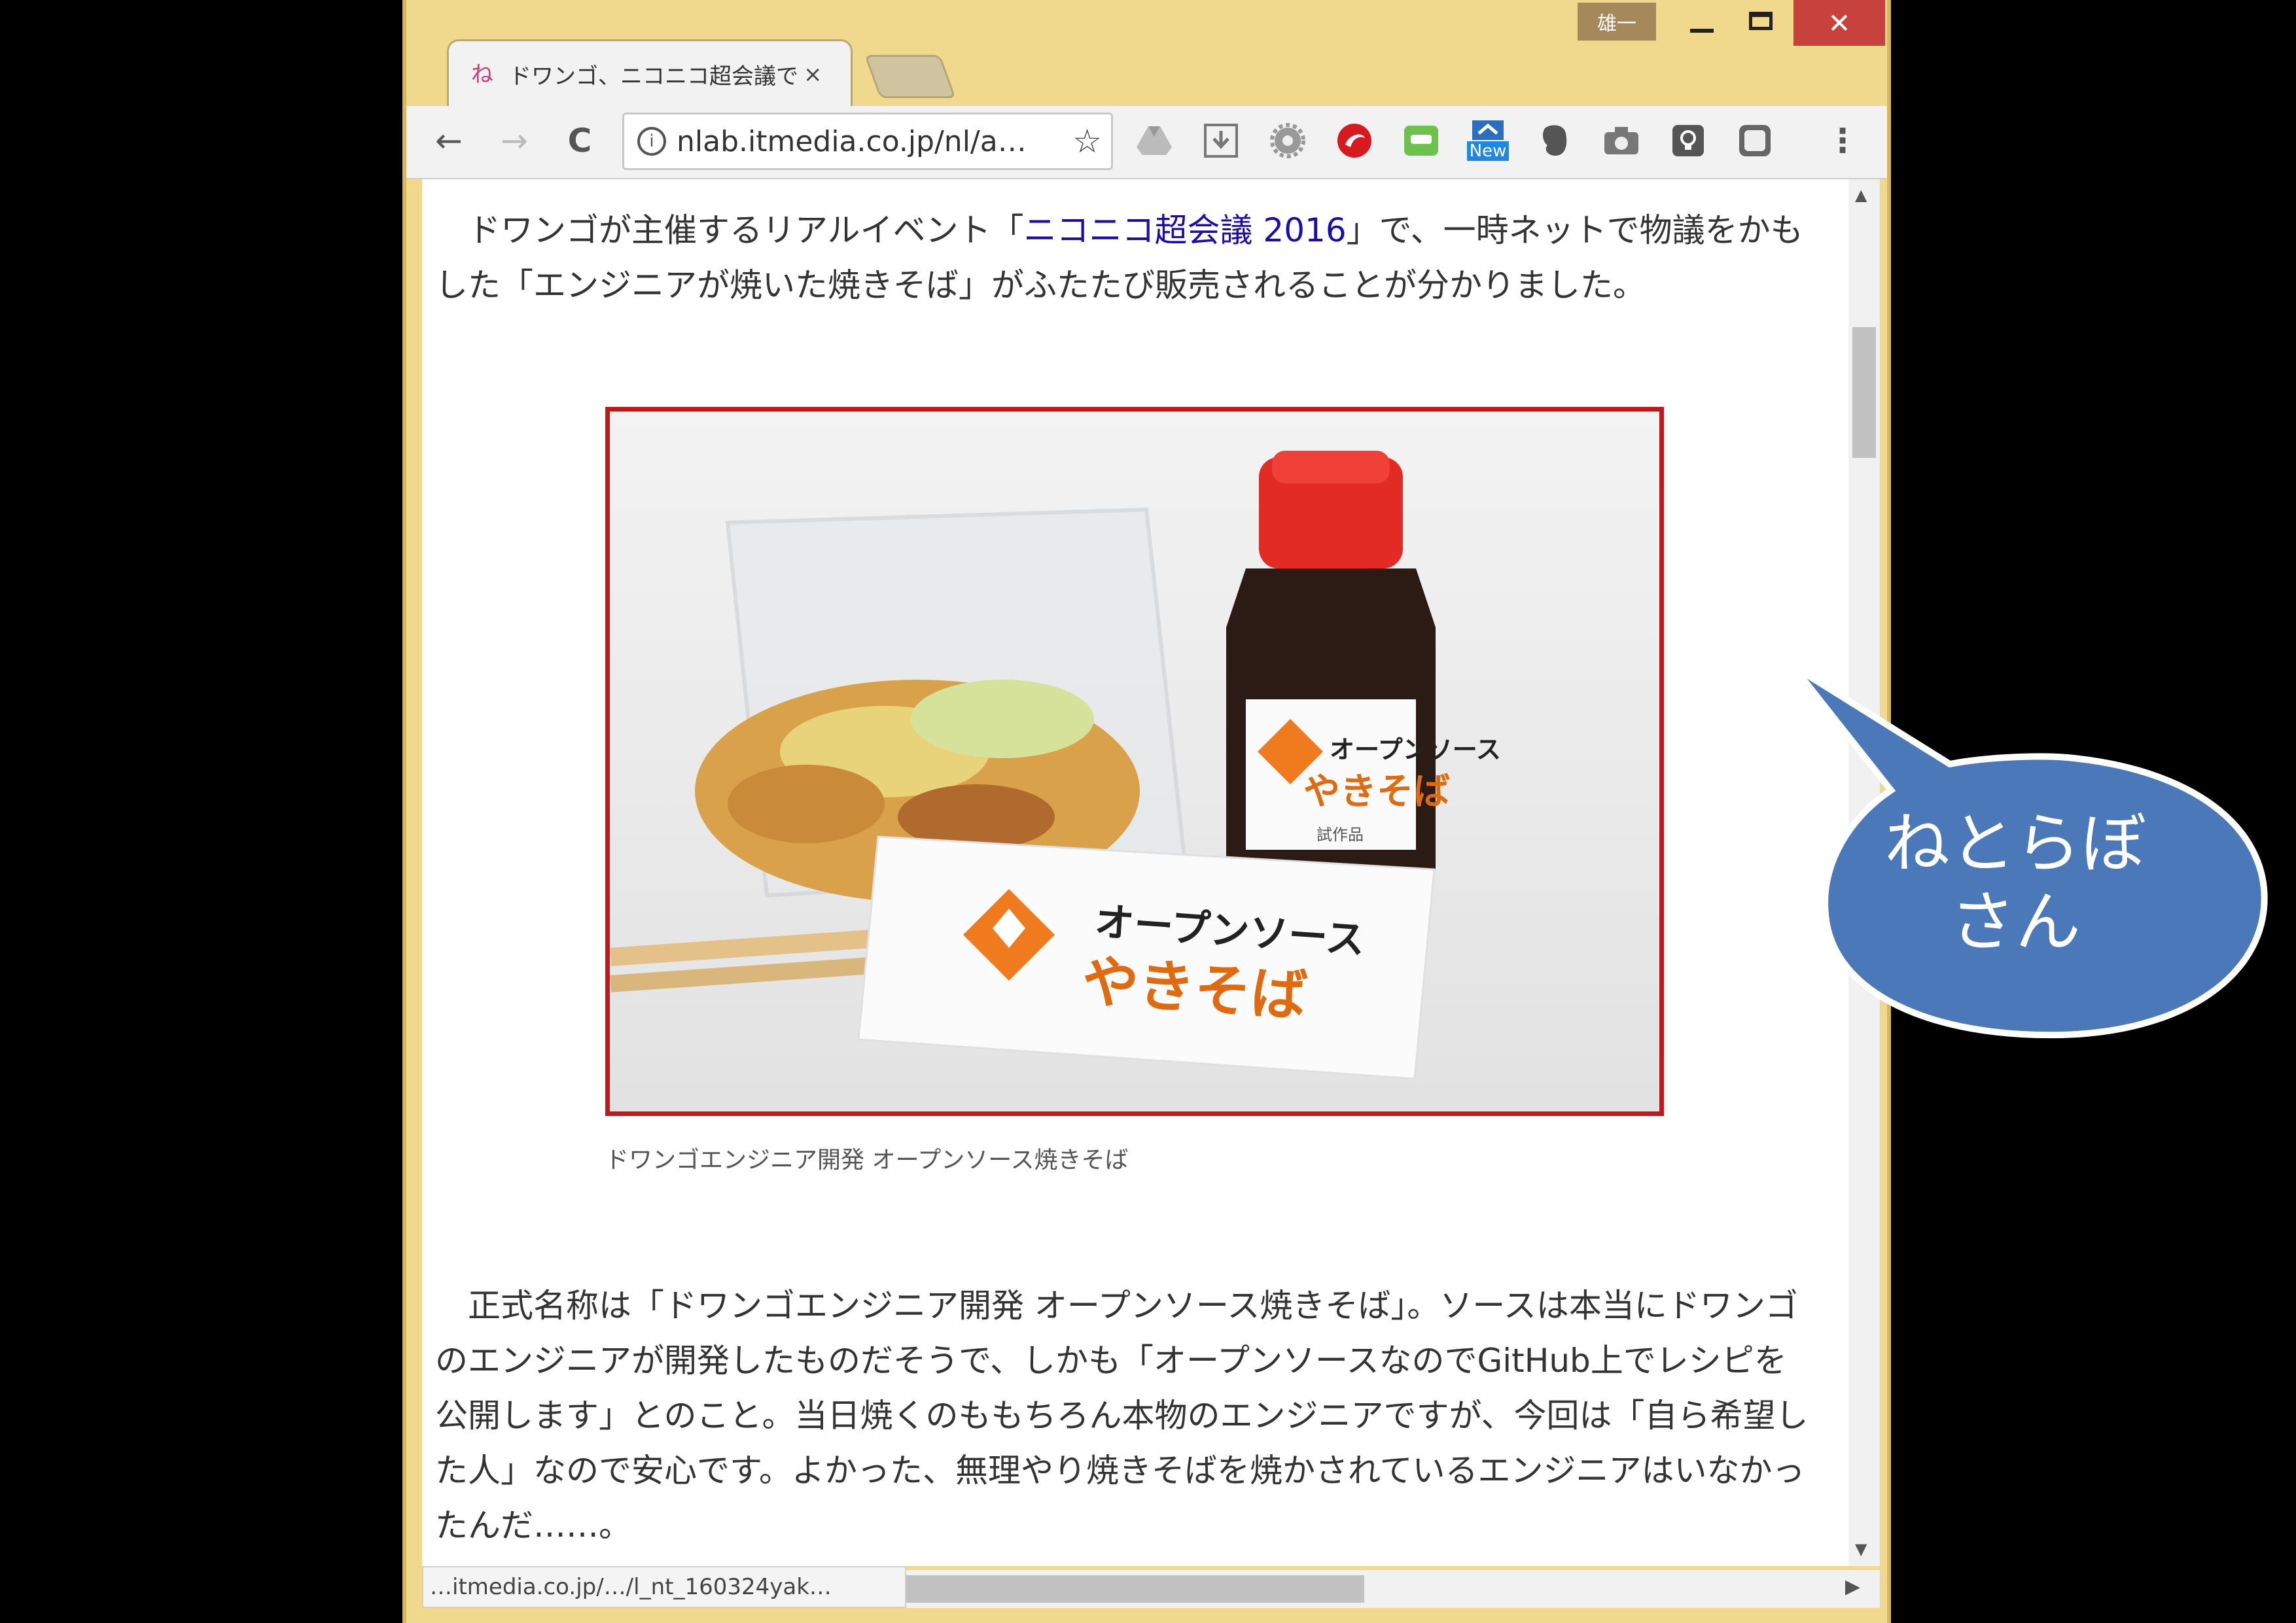  What do you see at coordinates (1288, 141) in the screenshot?
I see `settings-gear-icon` at bounding box center [1288, 141].